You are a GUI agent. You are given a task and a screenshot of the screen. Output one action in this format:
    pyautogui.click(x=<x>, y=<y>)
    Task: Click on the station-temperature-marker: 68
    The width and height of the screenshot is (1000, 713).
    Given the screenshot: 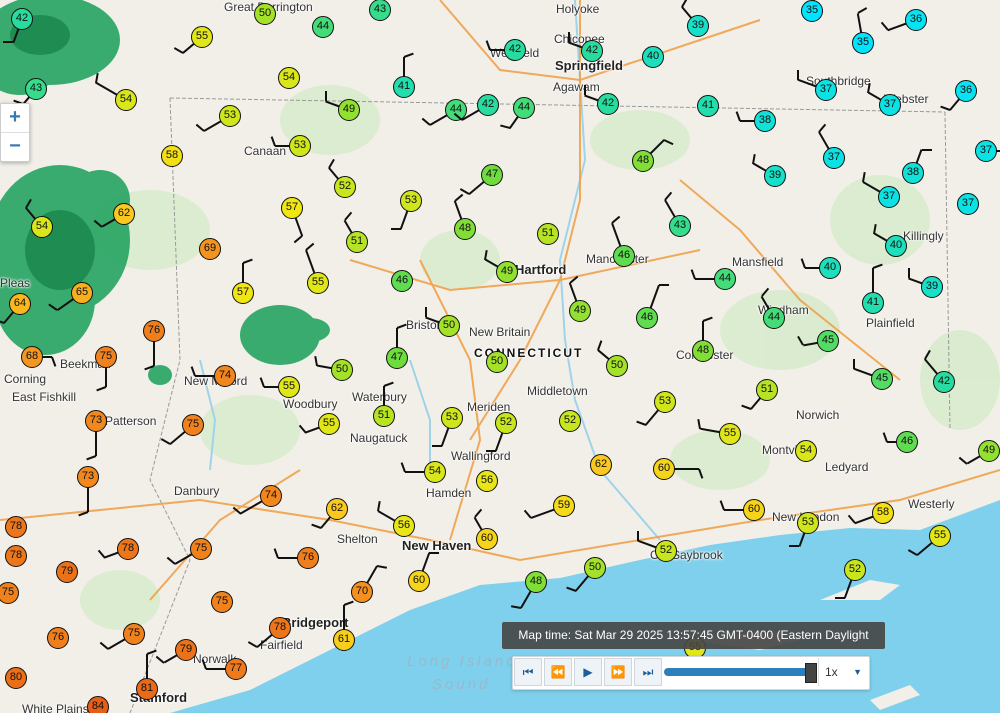 What is the action you would take?
    pyautogui.click(x=32, y=357)
    